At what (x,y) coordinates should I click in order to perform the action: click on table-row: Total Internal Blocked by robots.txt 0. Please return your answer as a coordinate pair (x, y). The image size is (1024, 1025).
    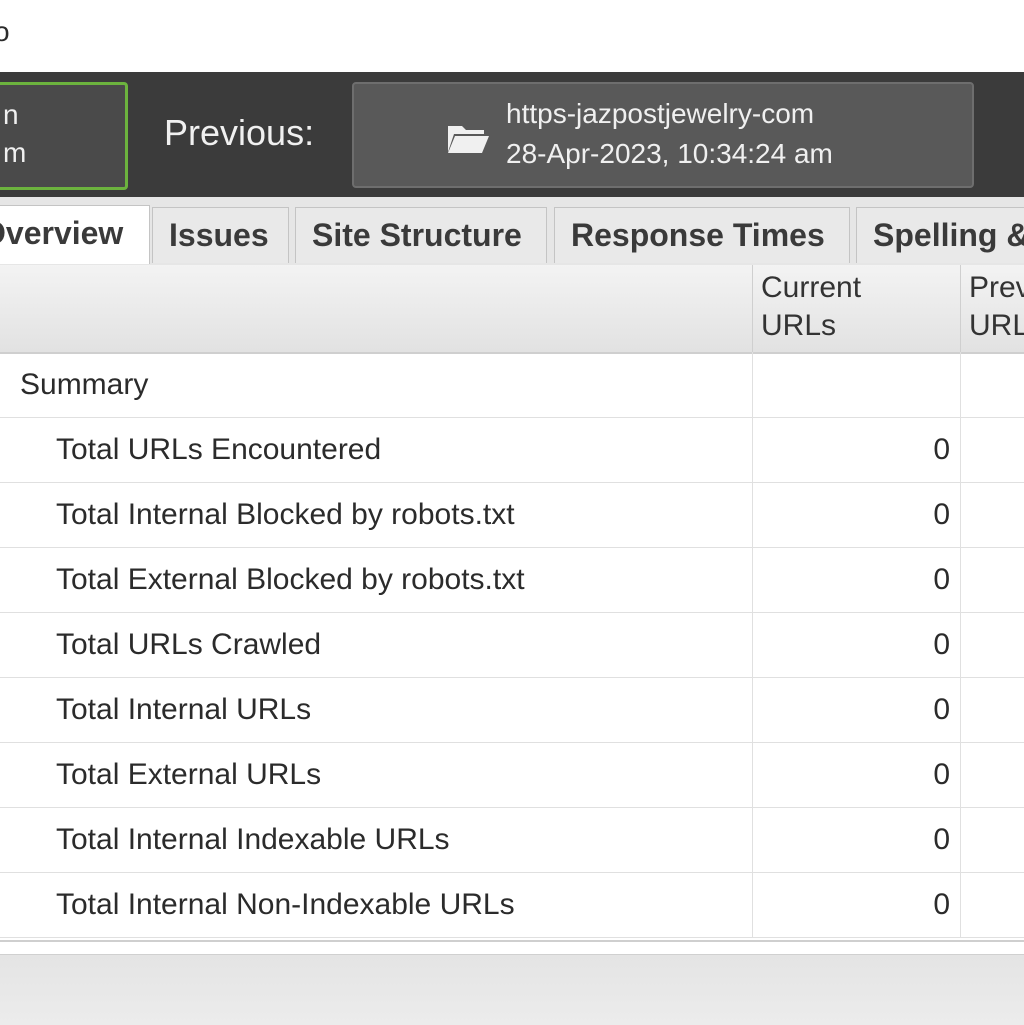
    Looking at the image, I should click on (512, 515).